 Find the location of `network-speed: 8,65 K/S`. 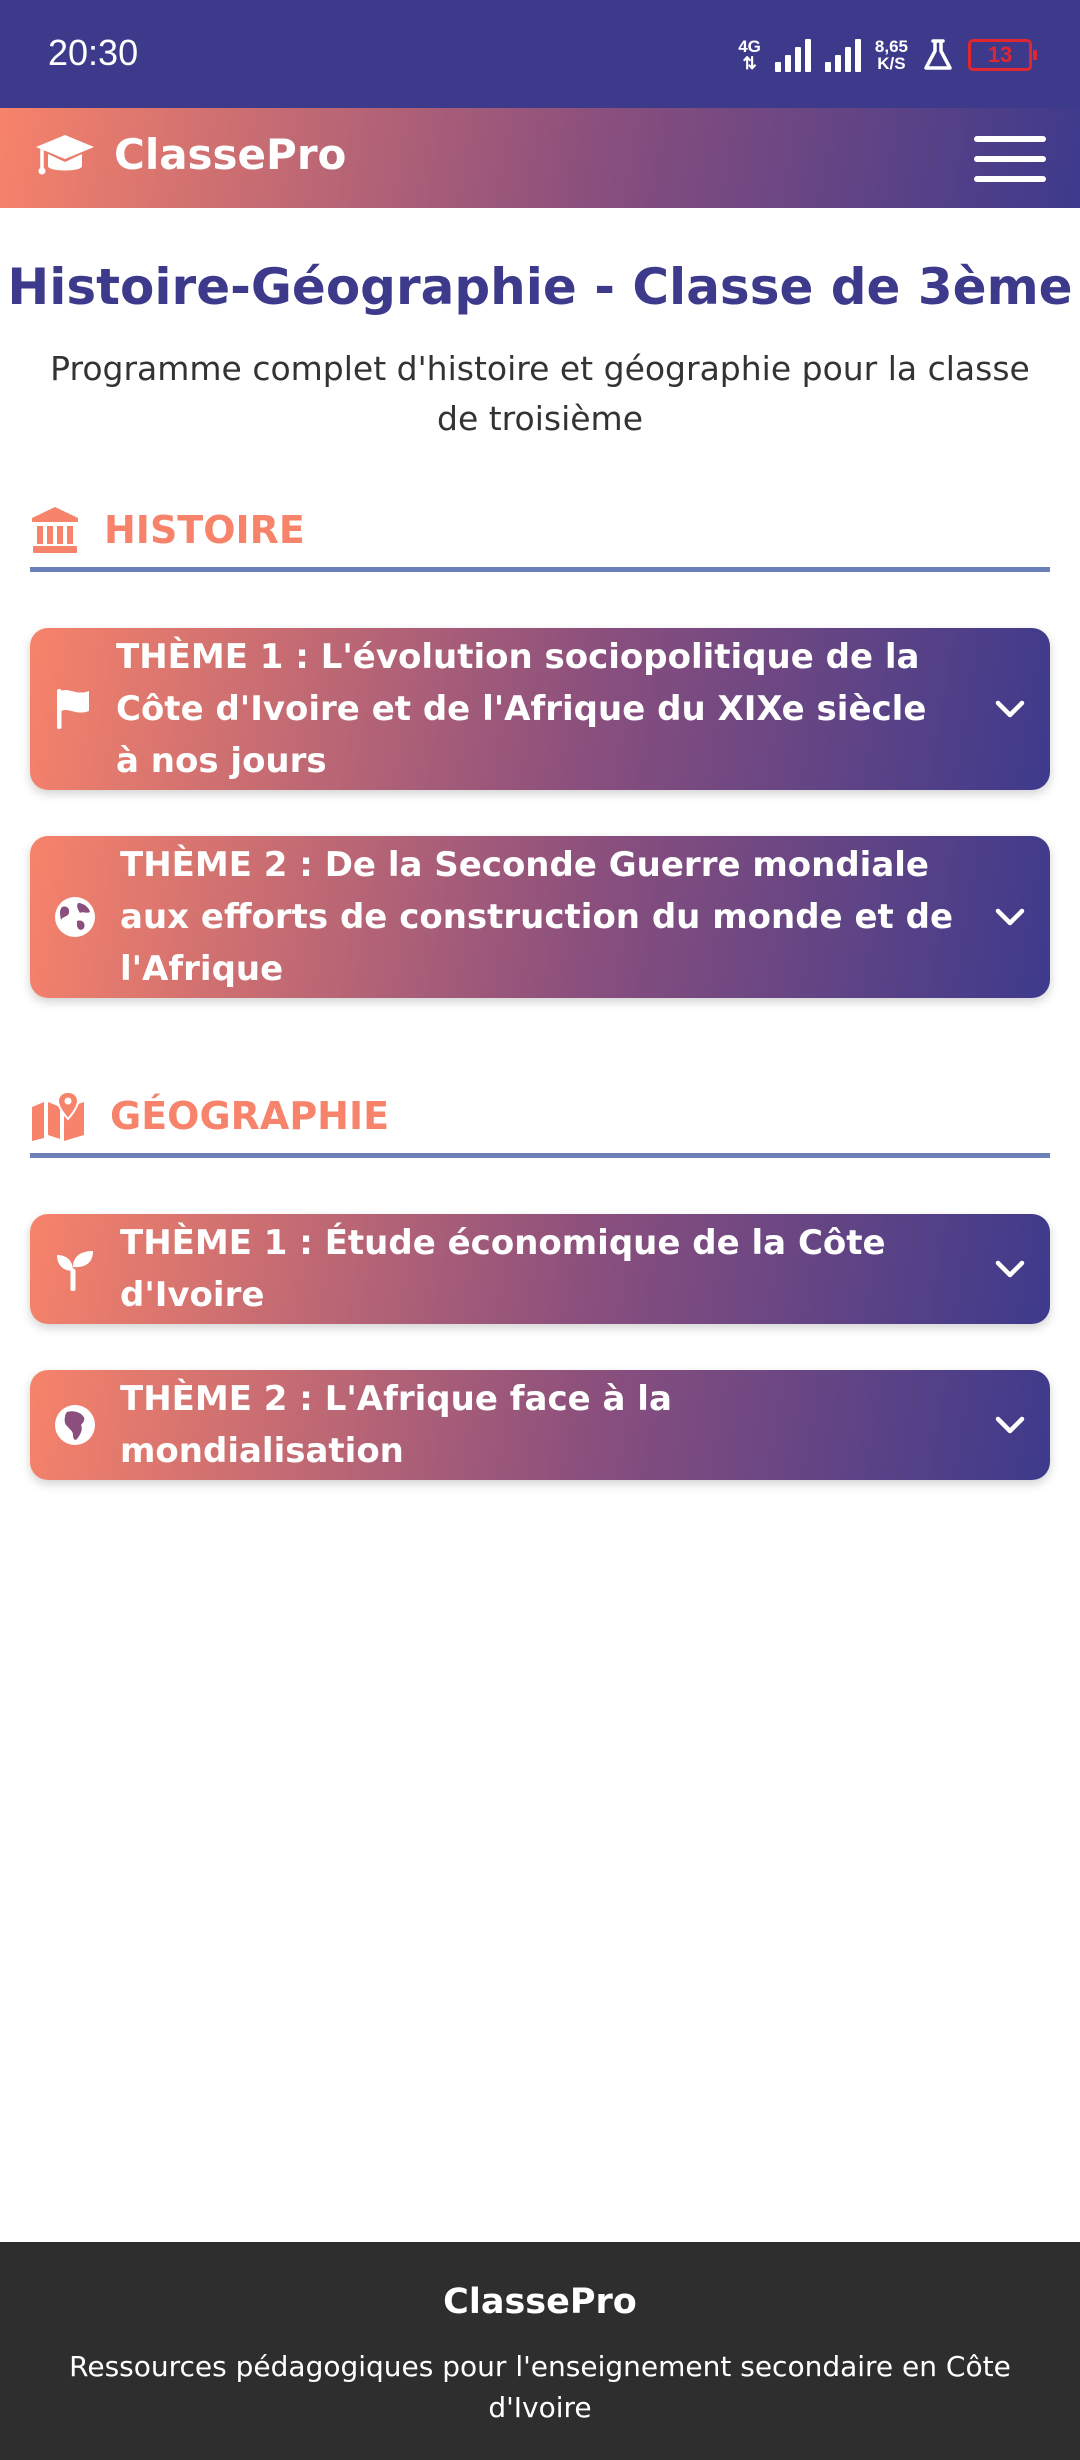

network-speed: 8,65 K/S is located at coordinates (891, 55).